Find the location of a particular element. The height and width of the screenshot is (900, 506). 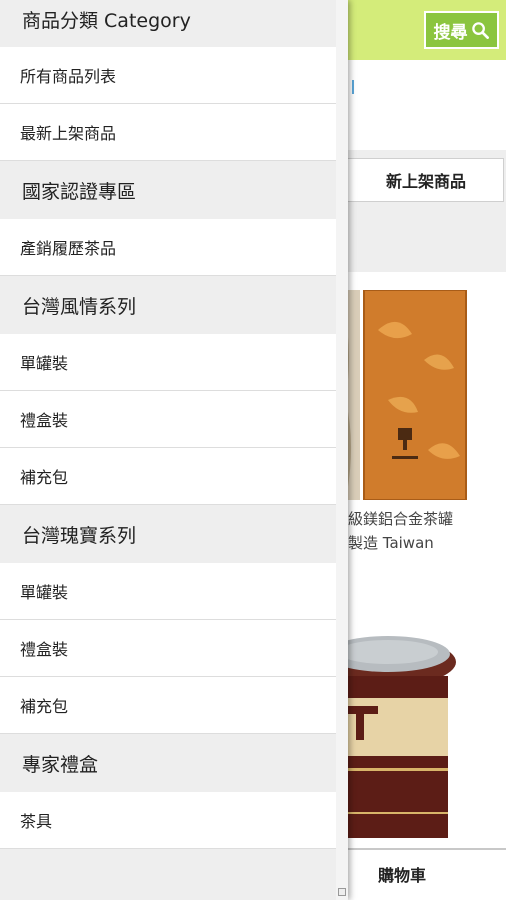

menu-item-label: 茶具 is located at coordinates (36, 821).